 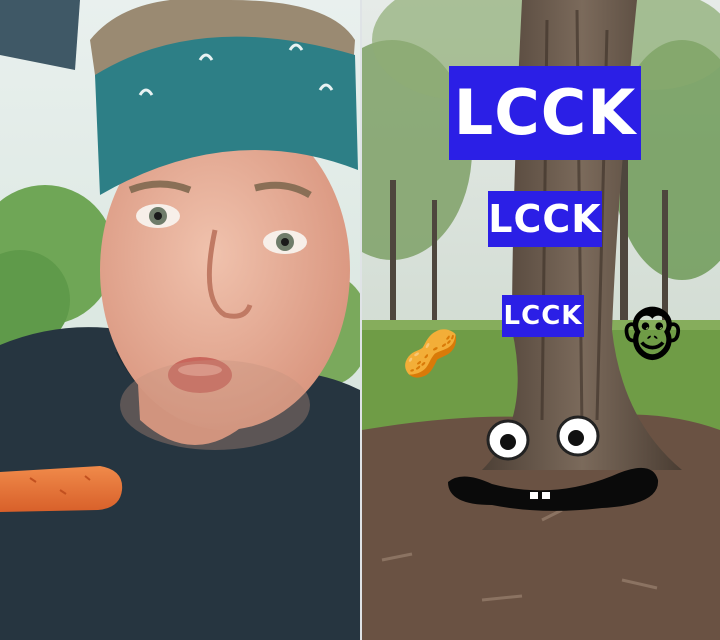 What do you see at coordinates (431, 353) in the screenshot?
I see `peanut-sticker: 🥜` at bounding box center [431, 353].